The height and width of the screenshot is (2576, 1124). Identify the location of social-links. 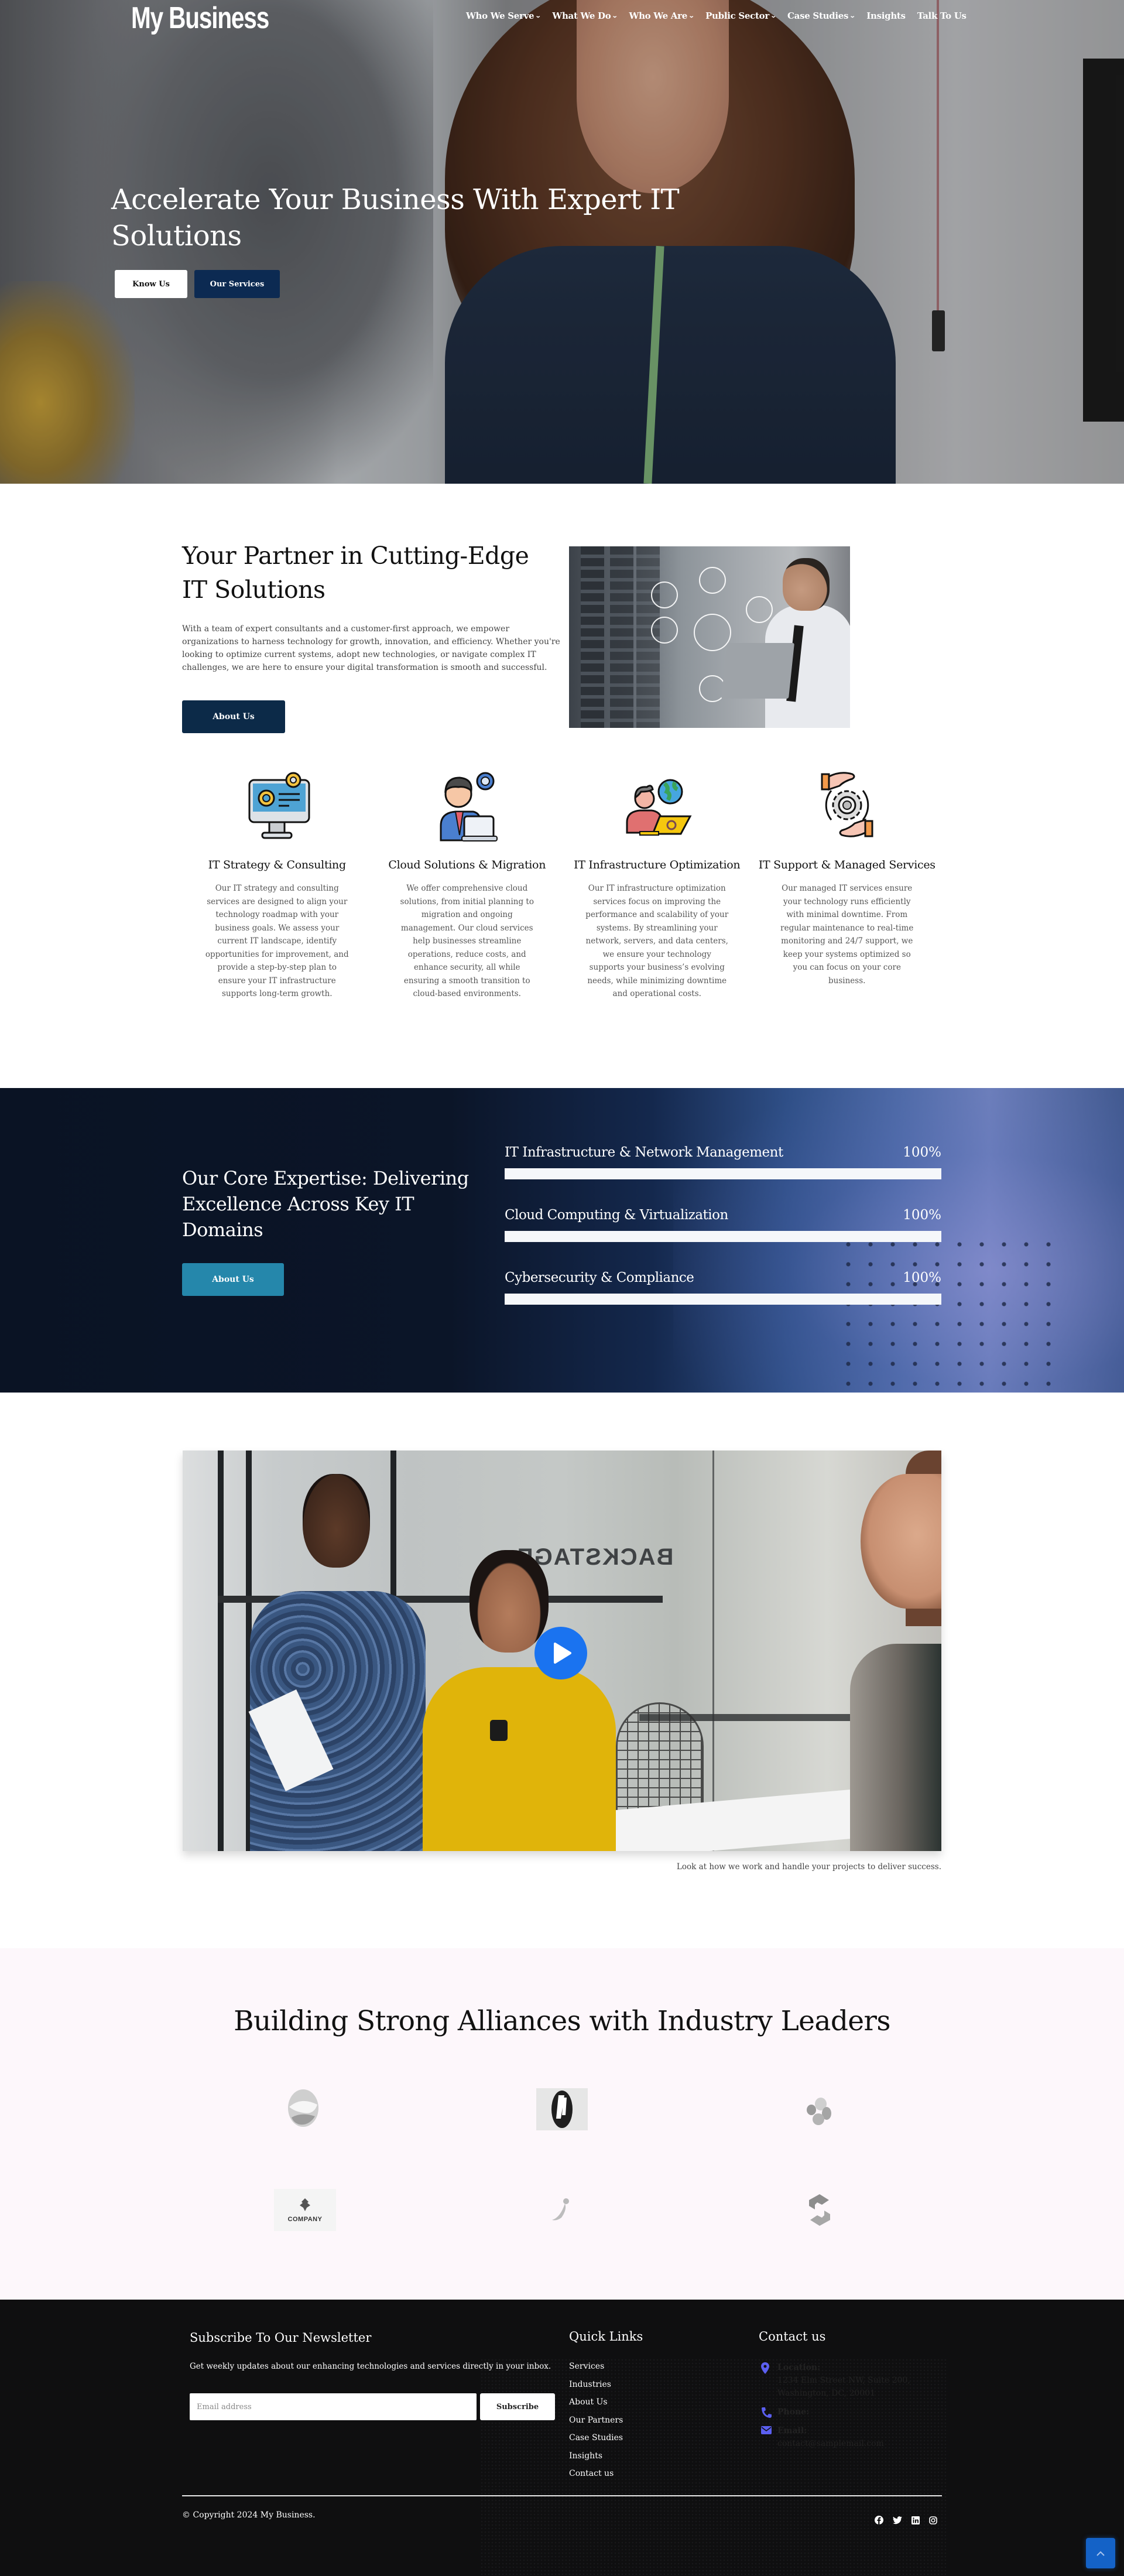
(906, 2520).